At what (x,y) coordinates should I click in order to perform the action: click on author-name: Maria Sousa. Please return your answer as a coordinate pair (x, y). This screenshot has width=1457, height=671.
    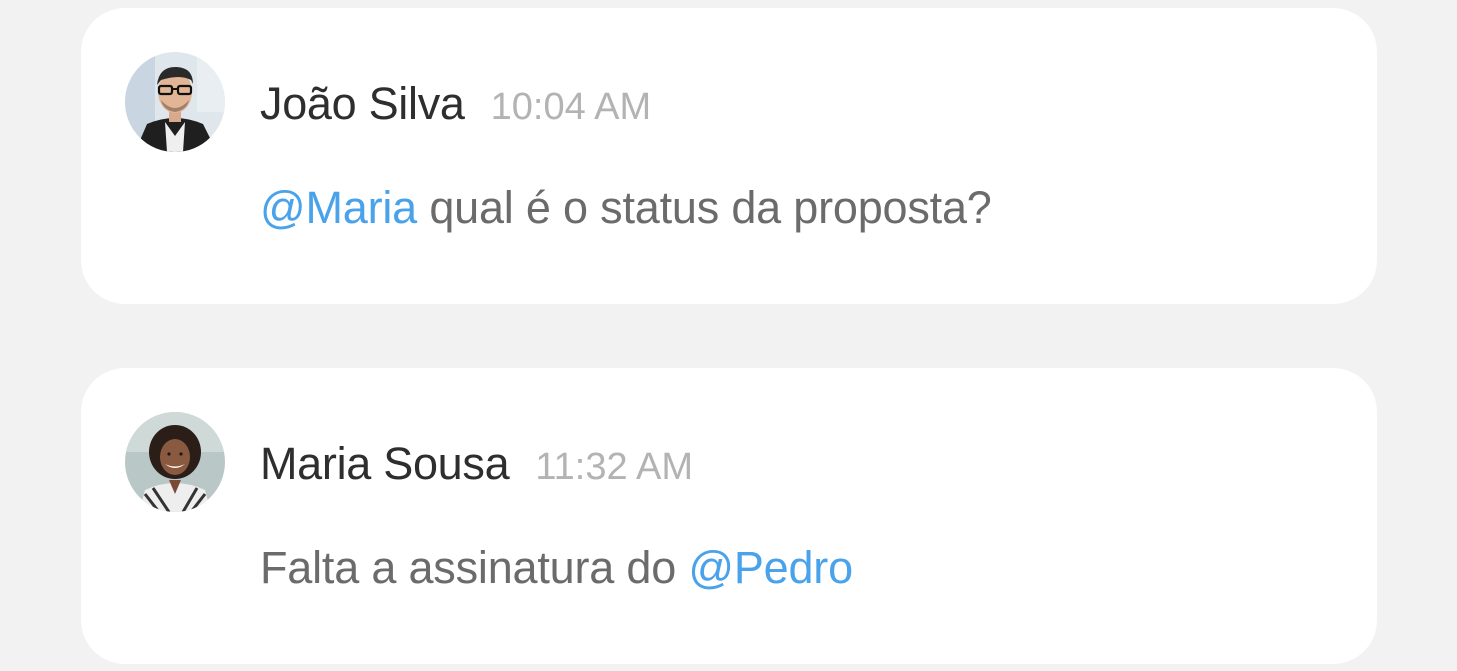
    Looking at the image, I should click on (385, 464).